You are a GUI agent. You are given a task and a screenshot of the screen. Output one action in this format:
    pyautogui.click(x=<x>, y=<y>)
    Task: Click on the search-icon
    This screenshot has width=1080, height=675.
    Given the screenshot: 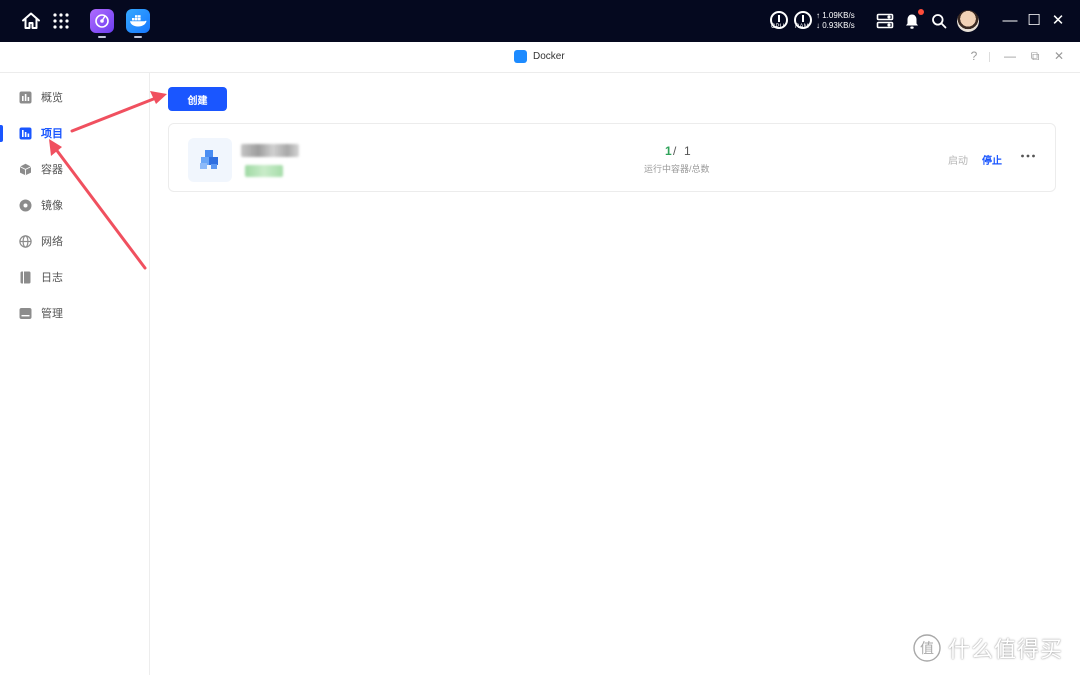 What is the action you would take?
    pyautogui.click(x=939, y=21)
    